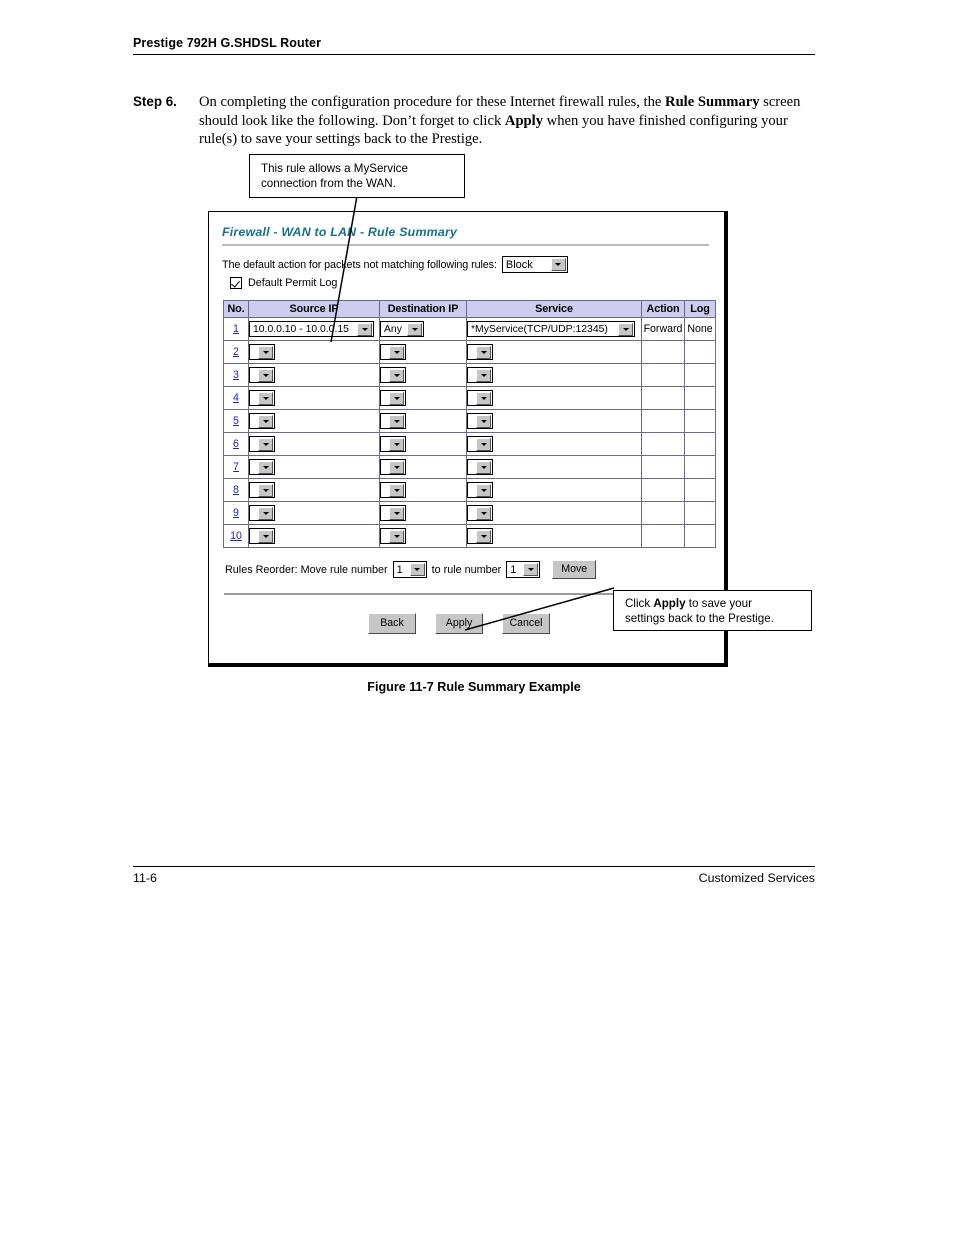 The width and height of the screenshot is (954, 1235). What do you see at coordinates (524, 120) in the screenshot?
I see `step-bold-apply: Apply` at bounding box center [524, 120].